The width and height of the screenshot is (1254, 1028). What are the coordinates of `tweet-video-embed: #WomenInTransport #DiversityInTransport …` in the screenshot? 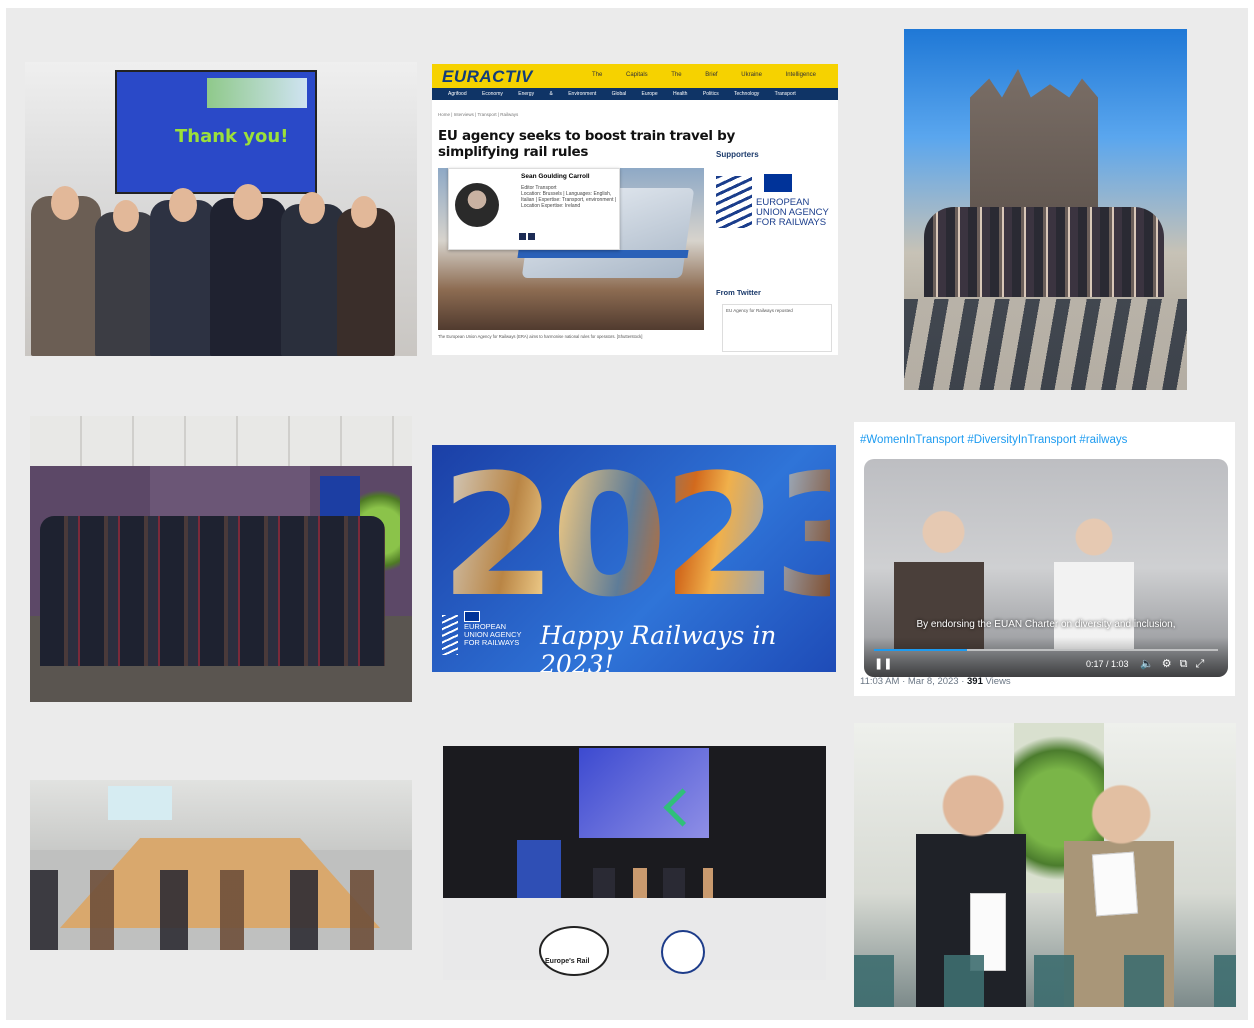 It's located at (1044, 559).